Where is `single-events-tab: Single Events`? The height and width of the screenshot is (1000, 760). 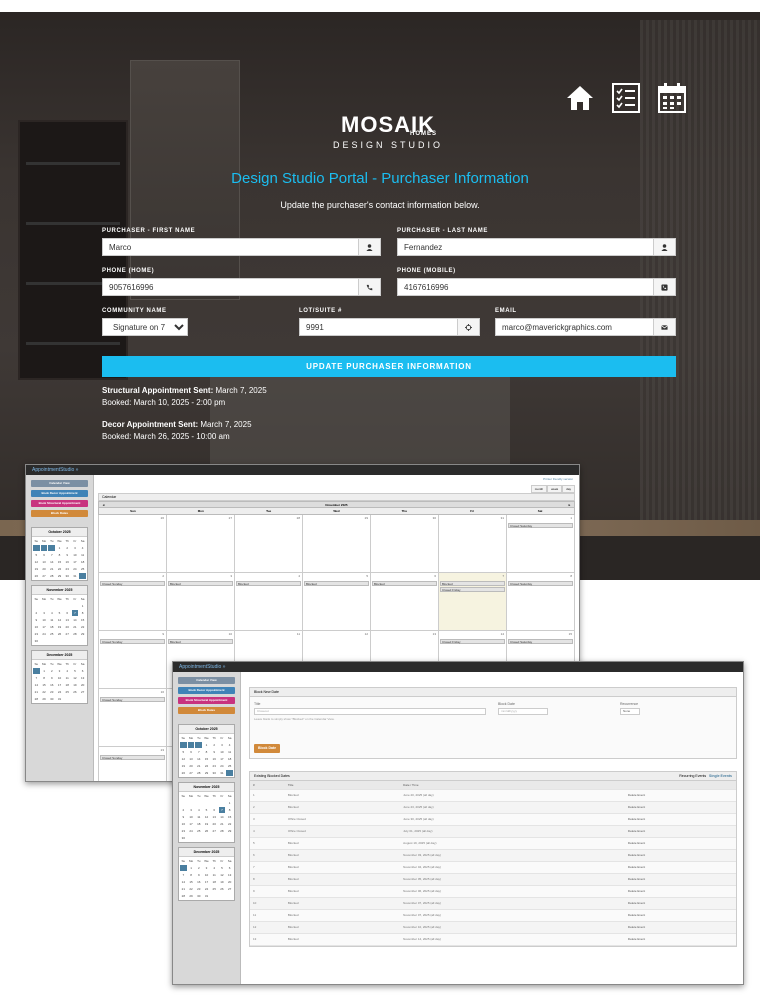 single-events-tab: Single Events is located at coordinates (720, 776).